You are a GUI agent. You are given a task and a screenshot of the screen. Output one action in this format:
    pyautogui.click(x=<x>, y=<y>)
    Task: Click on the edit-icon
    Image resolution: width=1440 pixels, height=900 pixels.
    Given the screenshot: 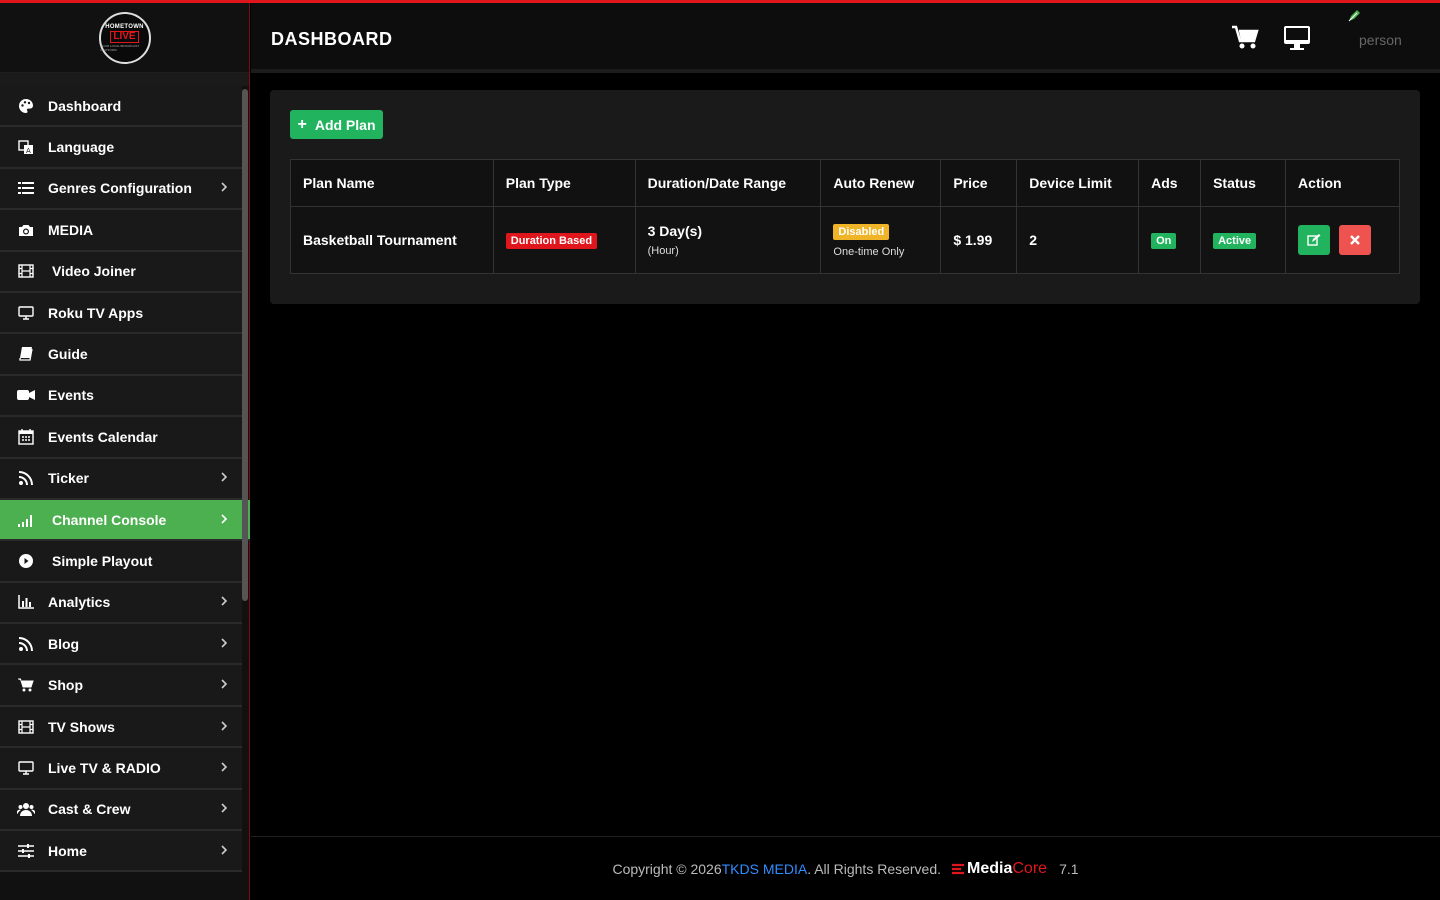 What is the action you would take?
    pyautogui.click(x=1314, y=240)
    